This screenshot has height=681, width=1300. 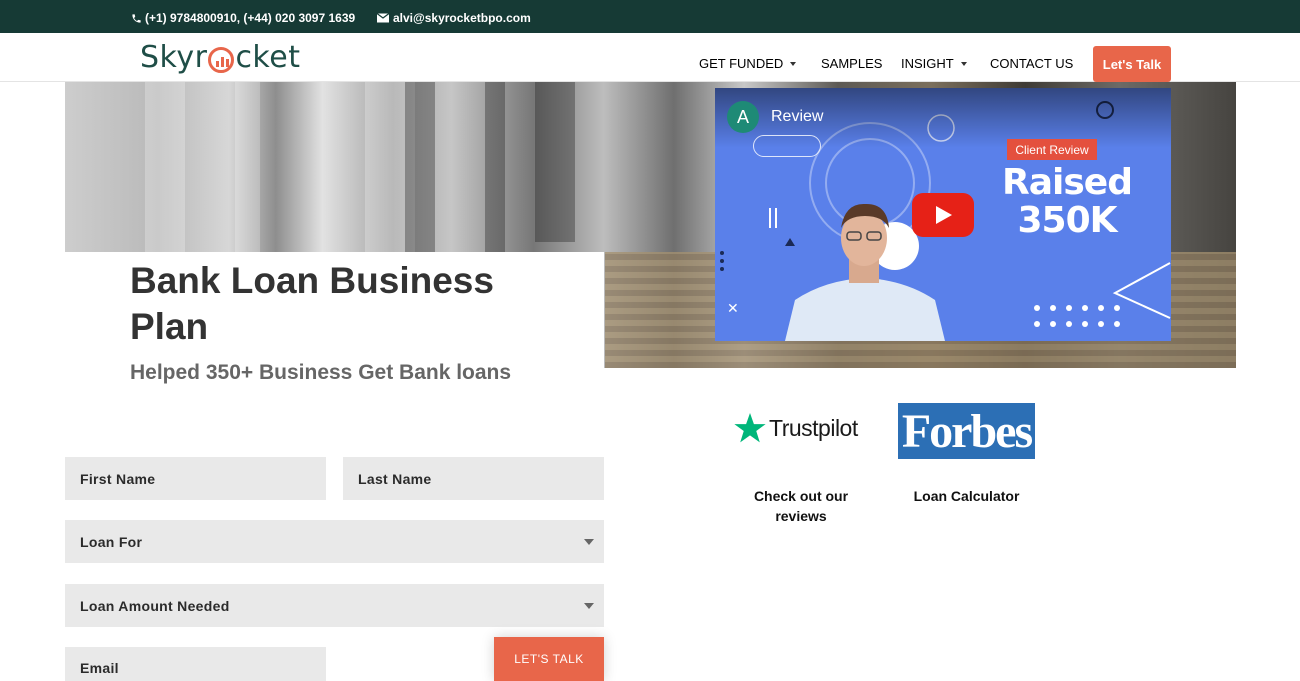 I want to click on nav-label: GET FUNDED, so click(x=741, y=63).